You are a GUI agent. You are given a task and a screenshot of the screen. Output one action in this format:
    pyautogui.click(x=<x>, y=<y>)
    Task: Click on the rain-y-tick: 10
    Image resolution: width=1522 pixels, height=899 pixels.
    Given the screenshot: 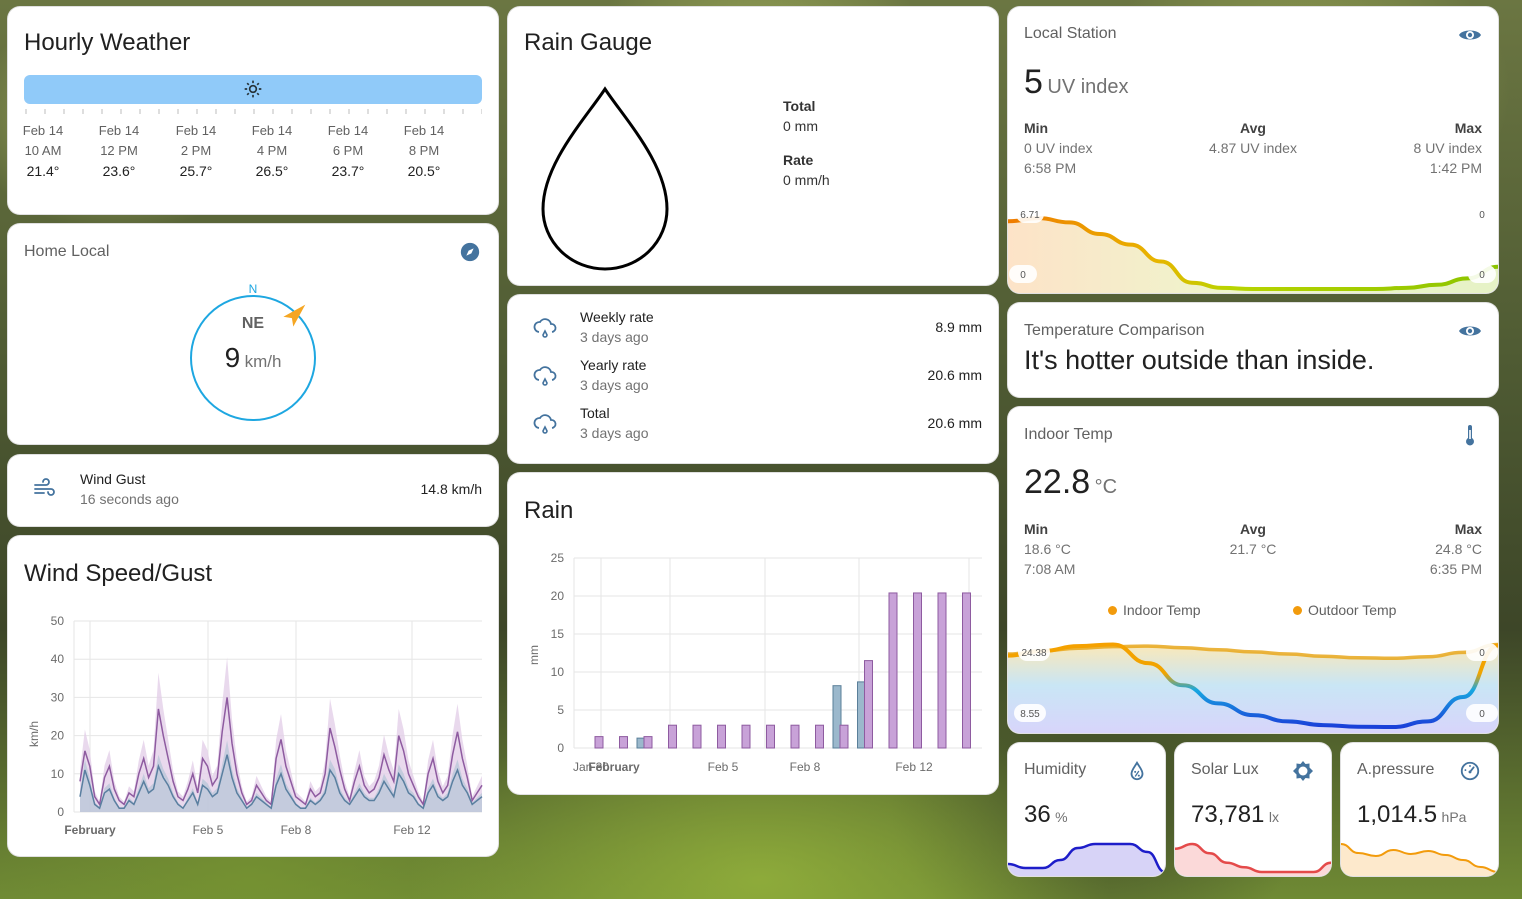 What is the action you would take?
    pyautogui.click(x=558, y=672)
    